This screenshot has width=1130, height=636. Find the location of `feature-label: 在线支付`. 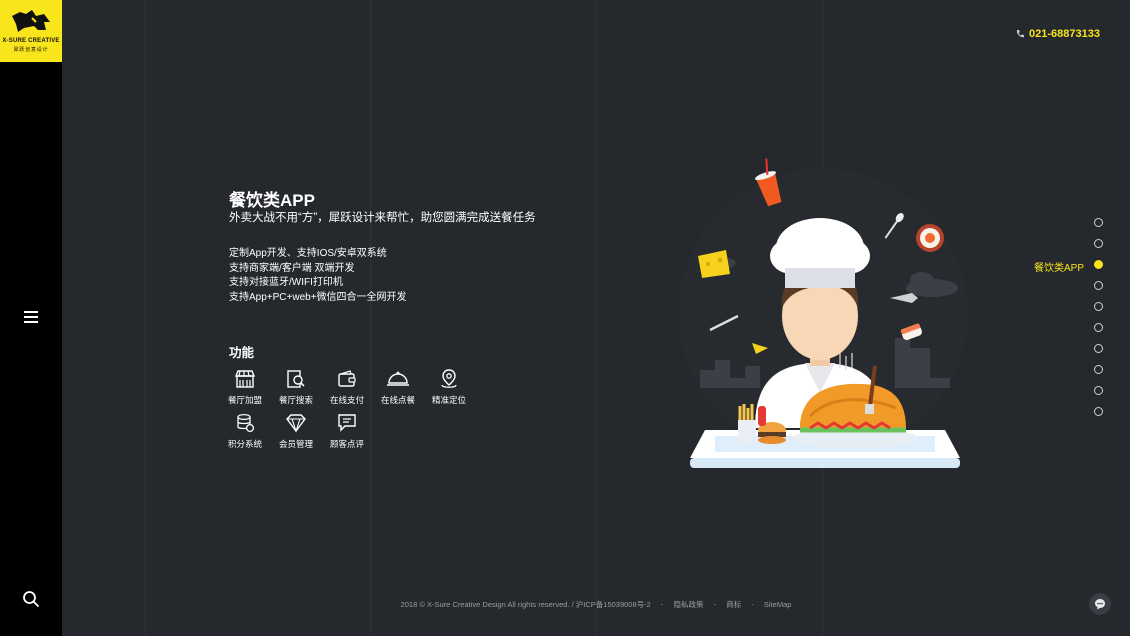

feature-label: 在线支付 is located at coordinates (346, 400).